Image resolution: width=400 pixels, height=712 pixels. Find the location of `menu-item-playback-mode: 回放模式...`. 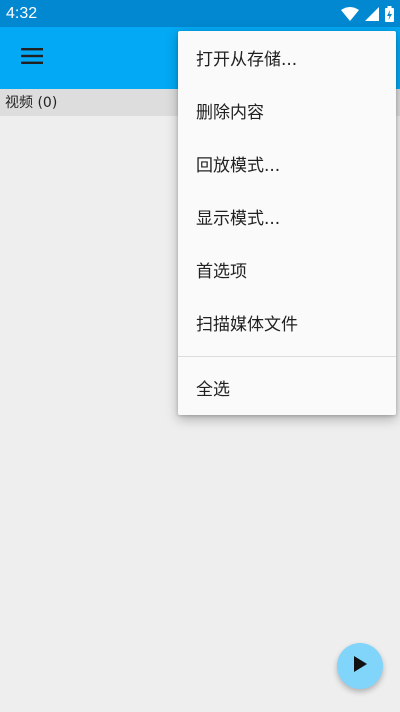

menu-item-playback-mode: 回放模式... is located at coordinates (287, 163).